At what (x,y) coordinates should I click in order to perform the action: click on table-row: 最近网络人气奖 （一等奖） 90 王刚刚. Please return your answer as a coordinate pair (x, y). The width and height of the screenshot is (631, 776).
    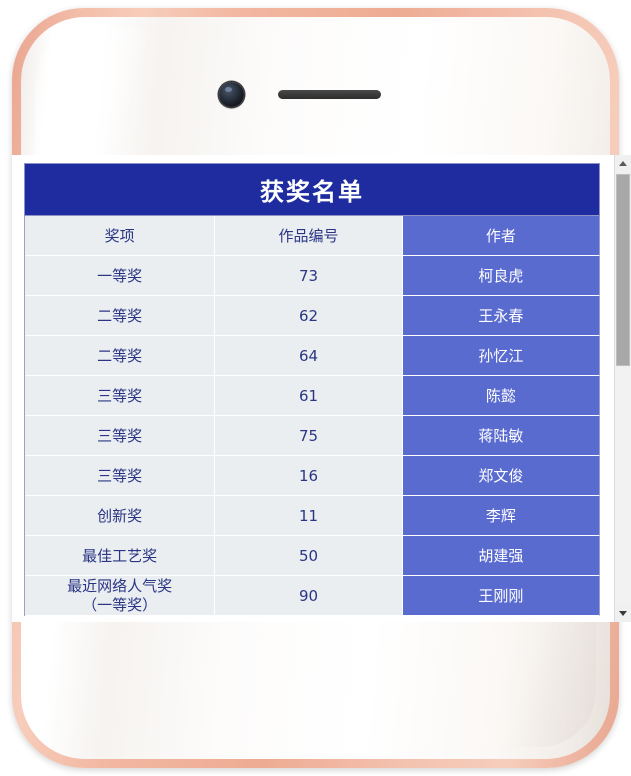
    Looking at the image, I should click on (312, 596).